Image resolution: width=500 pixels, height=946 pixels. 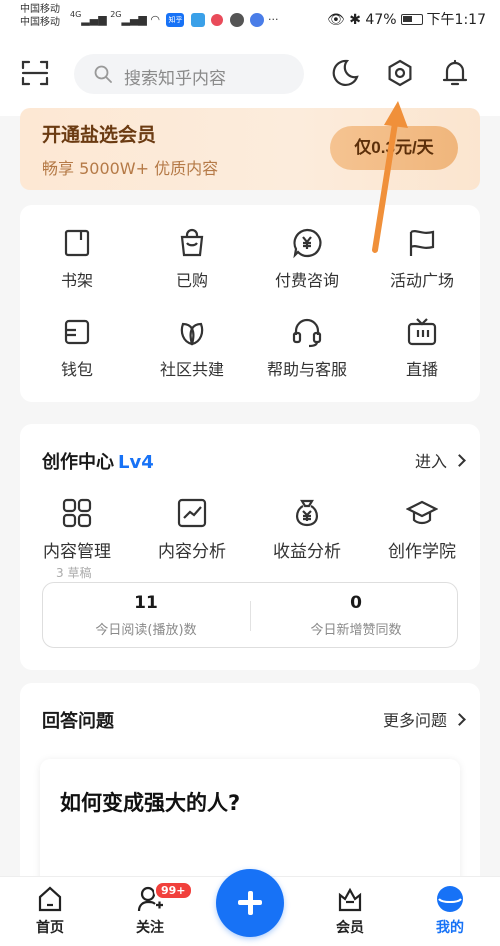 I want to click on draft-count: 3 草稿, so click(x=74, y=573).